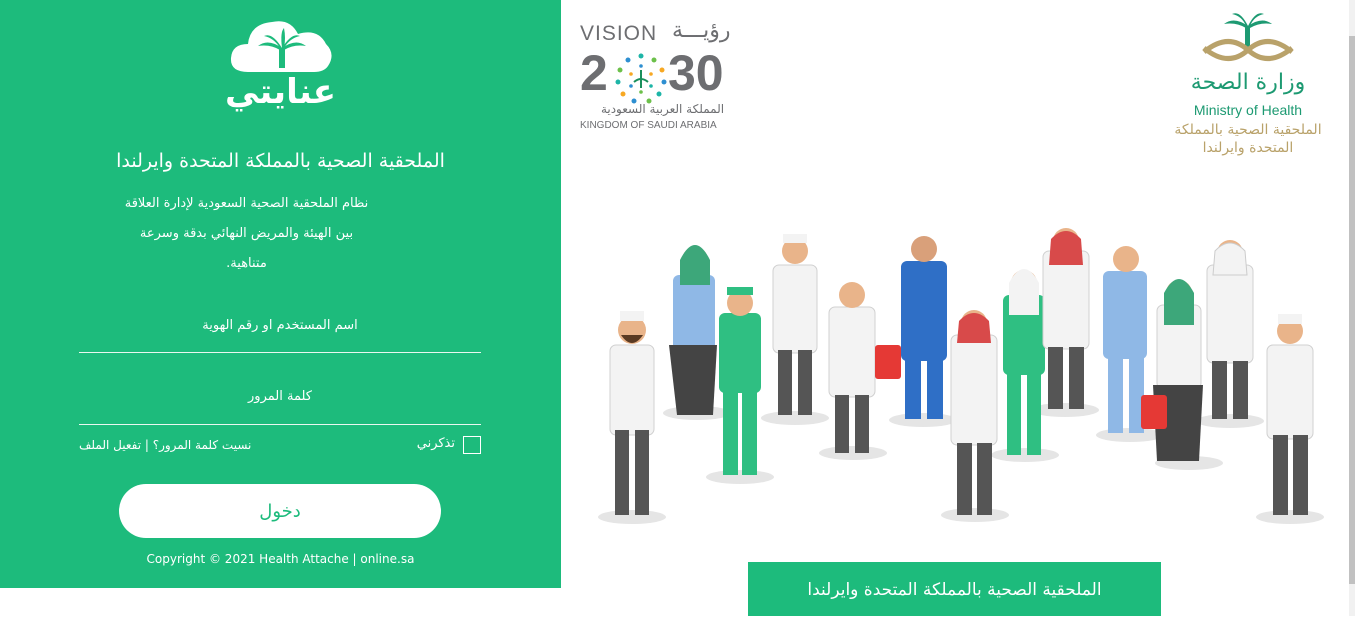 The width and height of the screenshot is (1355, 618). Describe the element at coordinates (1125, 339) in the screenshot. I see `male-nurse-figure` at that location.